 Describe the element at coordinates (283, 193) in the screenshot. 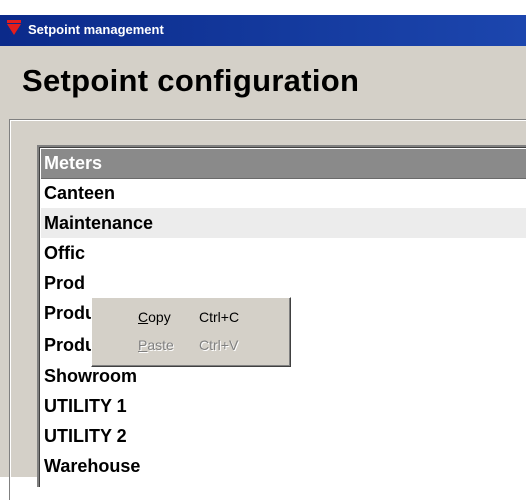

I see `list-item-canteen: Canteen` at that location.